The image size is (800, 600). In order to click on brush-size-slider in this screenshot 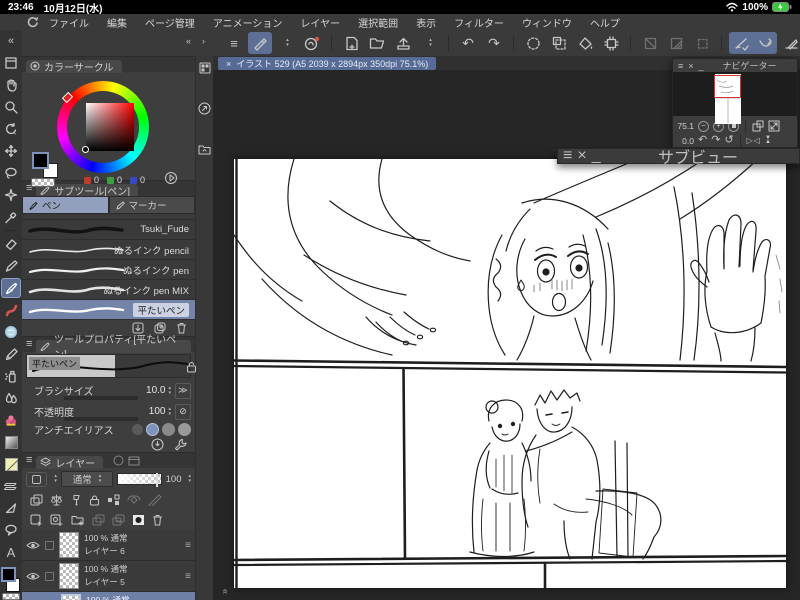, I will do `click(101, 398)`.